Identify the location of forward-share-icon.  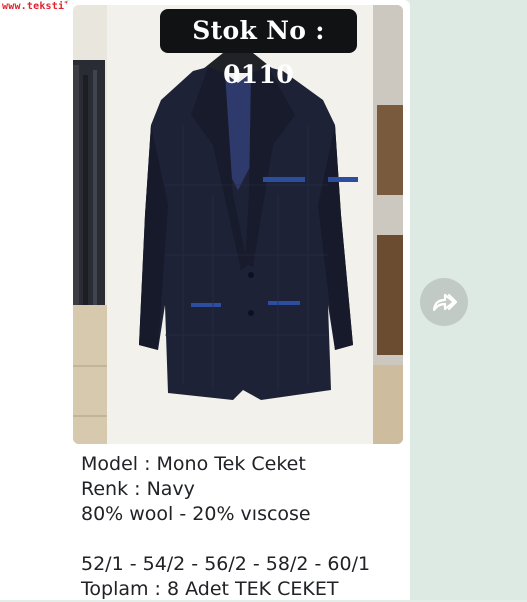
(444, 302).